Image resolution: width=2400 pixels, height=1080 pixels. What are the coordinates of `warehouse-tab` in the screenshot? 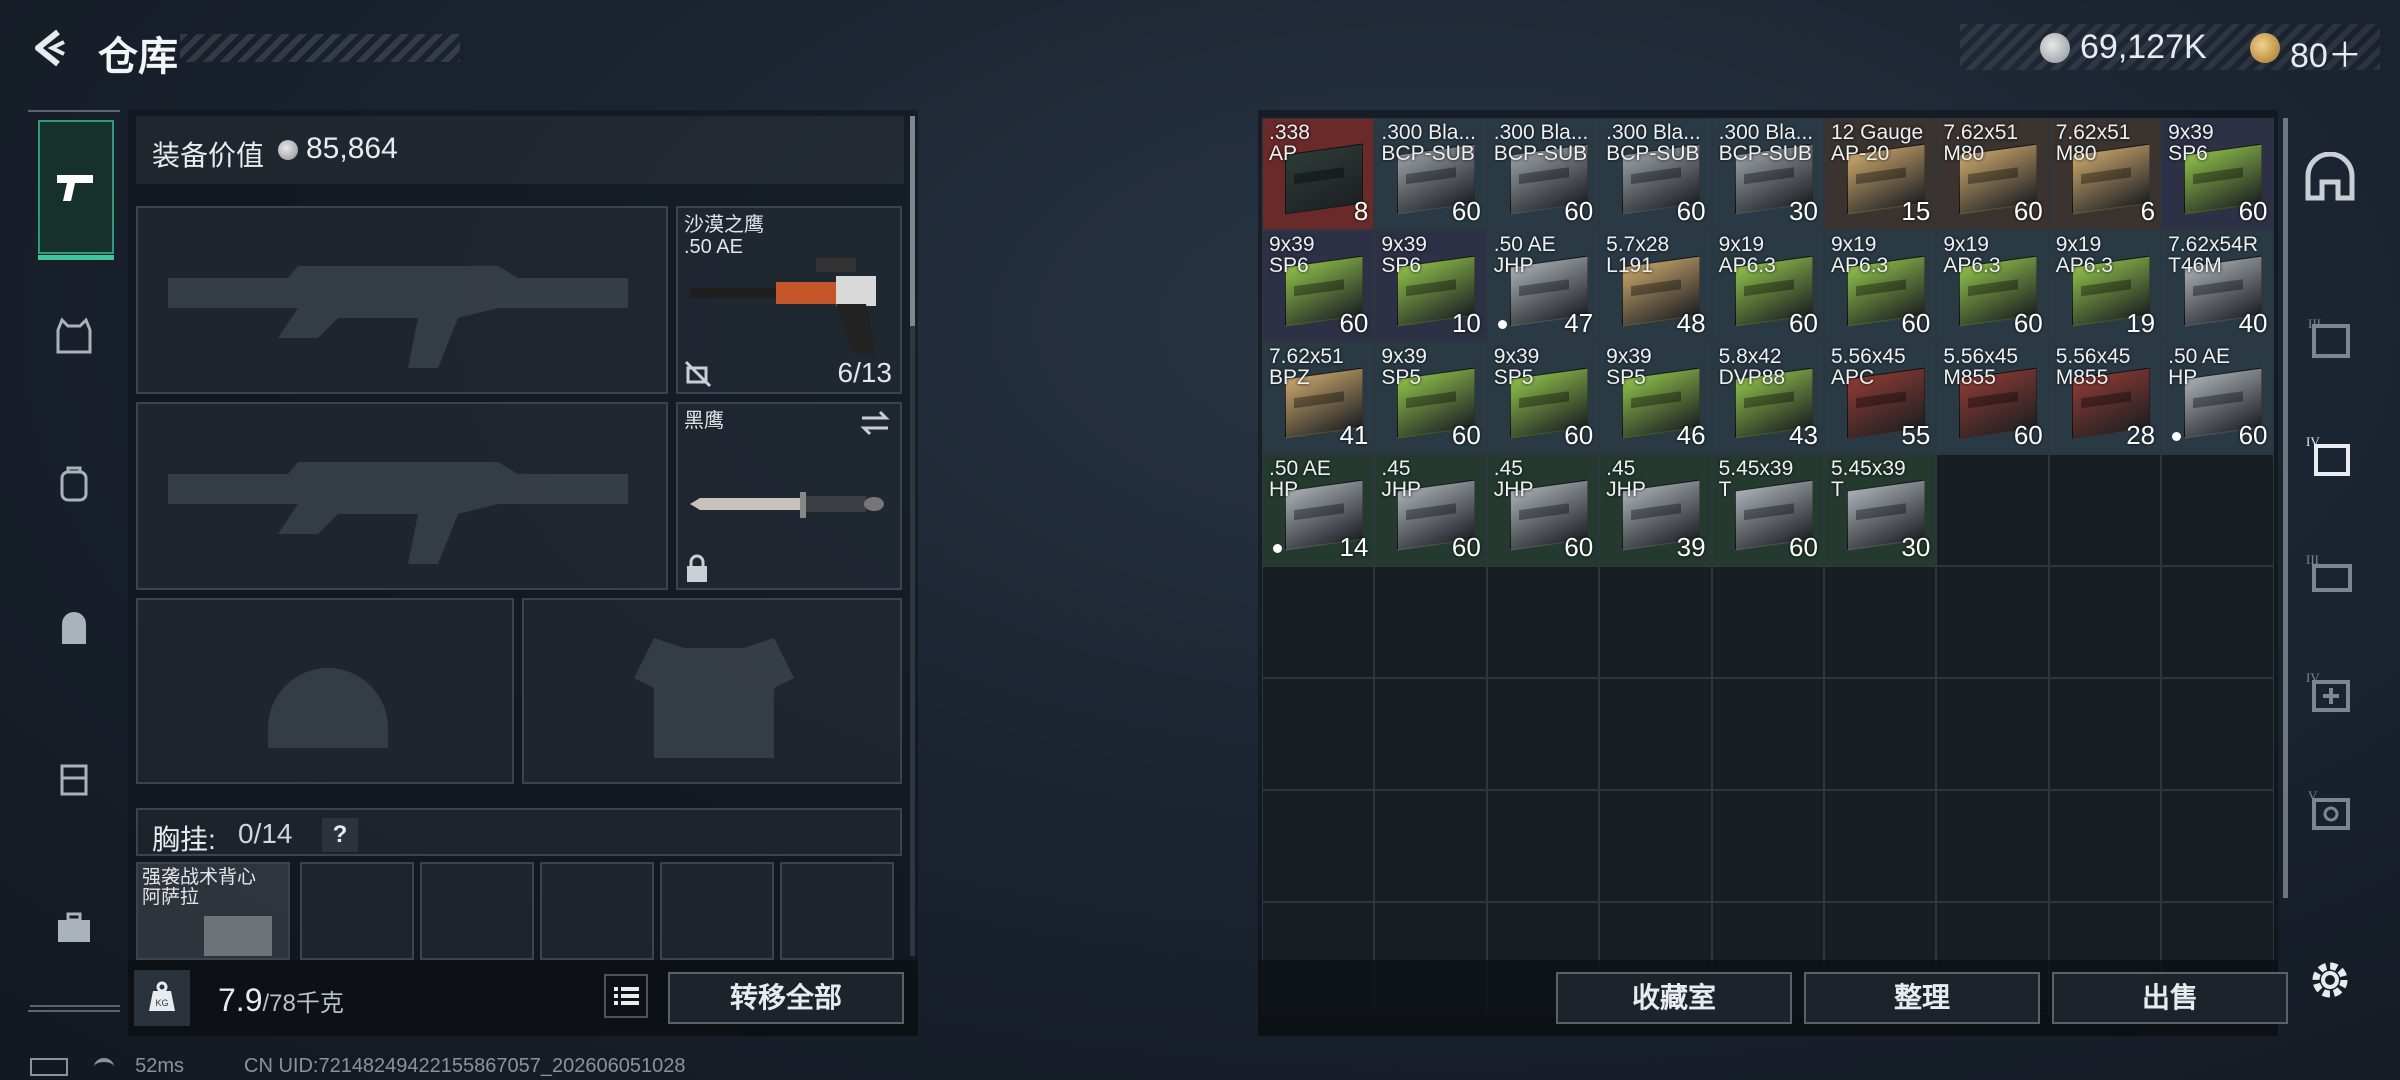 It's located at (2330, 178).